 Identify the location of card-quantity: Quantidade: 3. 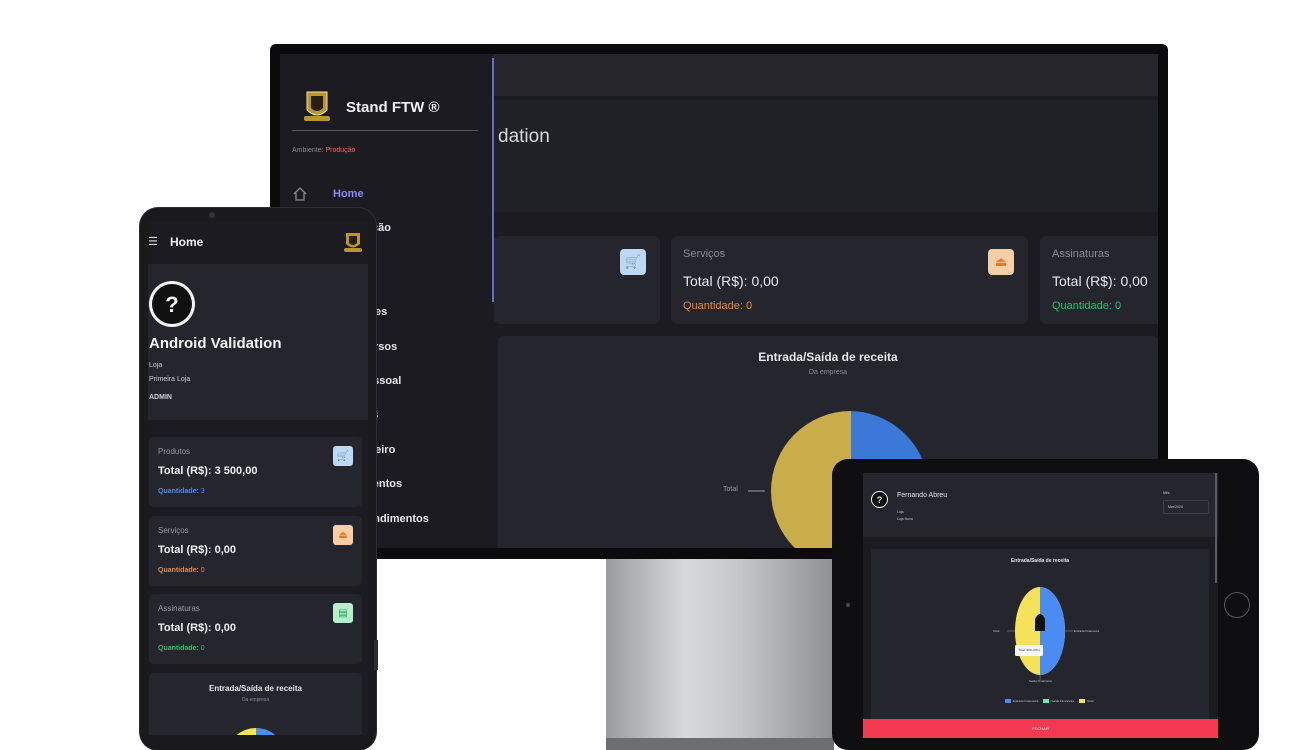
(181, 491).